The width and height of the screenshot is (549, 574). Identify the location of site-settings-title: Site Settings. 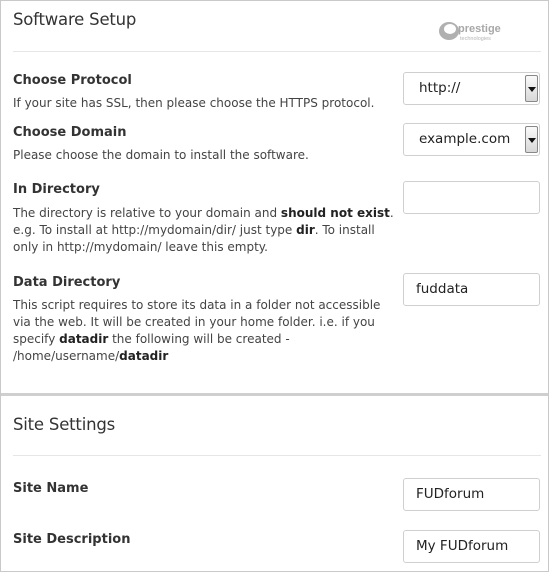
(64, 424).